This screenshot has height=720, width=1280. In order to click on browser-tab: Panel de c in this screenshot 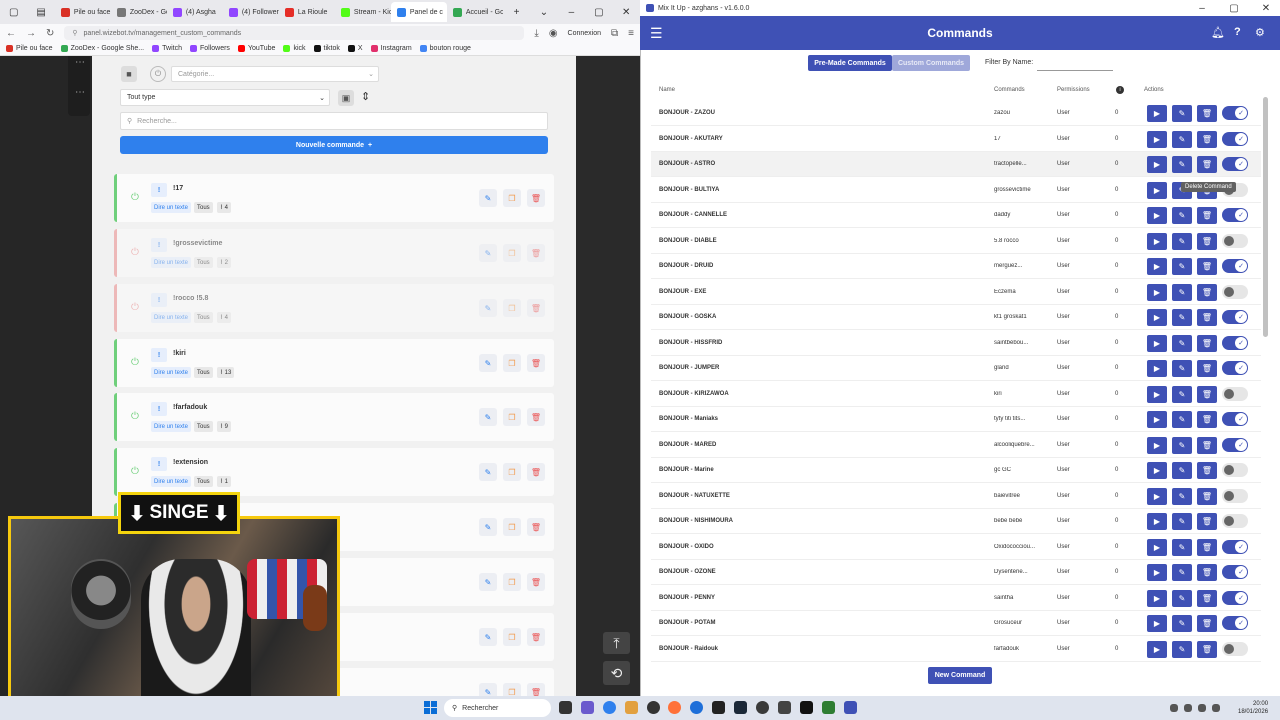, I will do `click(418, 12)`.